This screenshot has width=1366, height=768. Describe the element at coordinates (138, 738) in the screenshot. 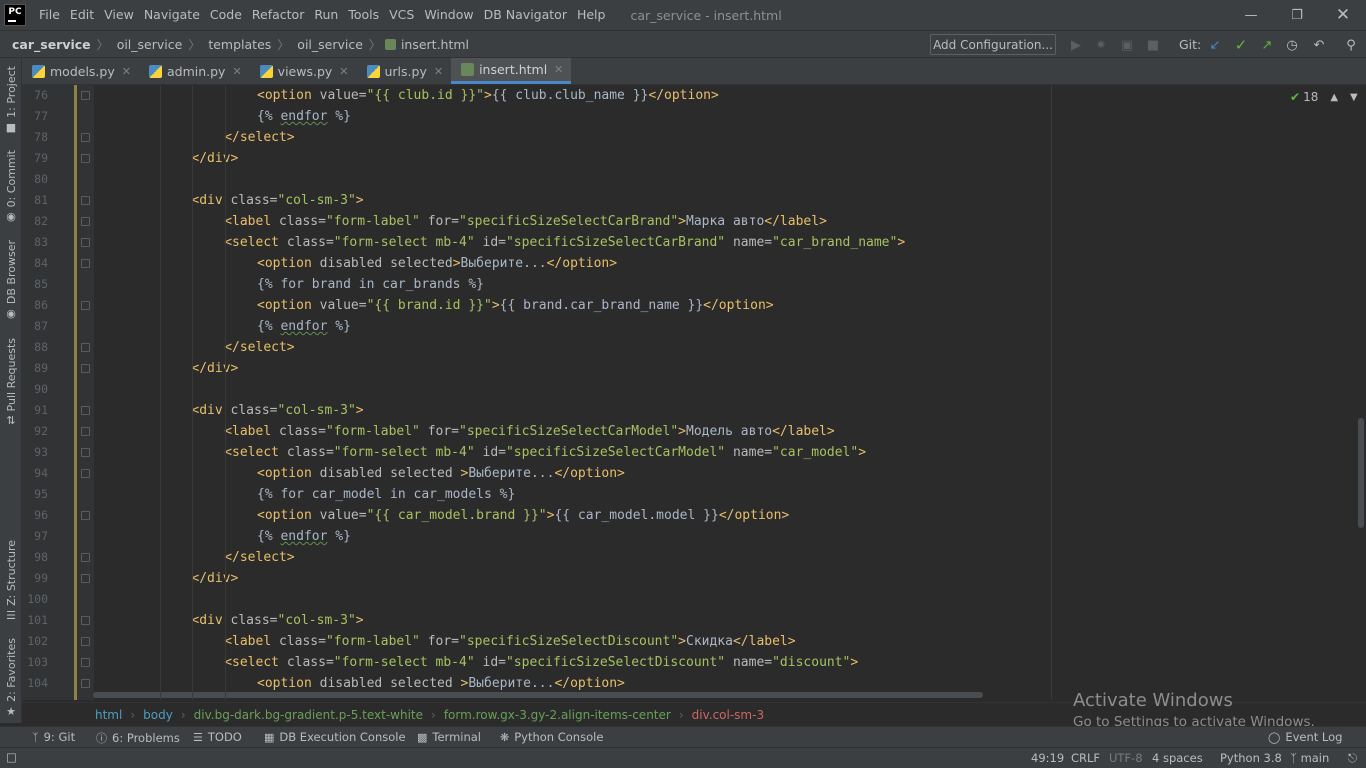

I see `tool-problems: ⓘ 6: Problems` at that location.